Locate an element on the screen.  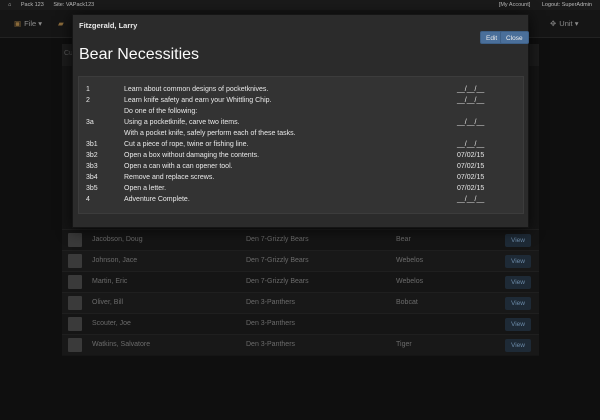
scout-name: Oliver, Bill is located at coordinates (107, 302).